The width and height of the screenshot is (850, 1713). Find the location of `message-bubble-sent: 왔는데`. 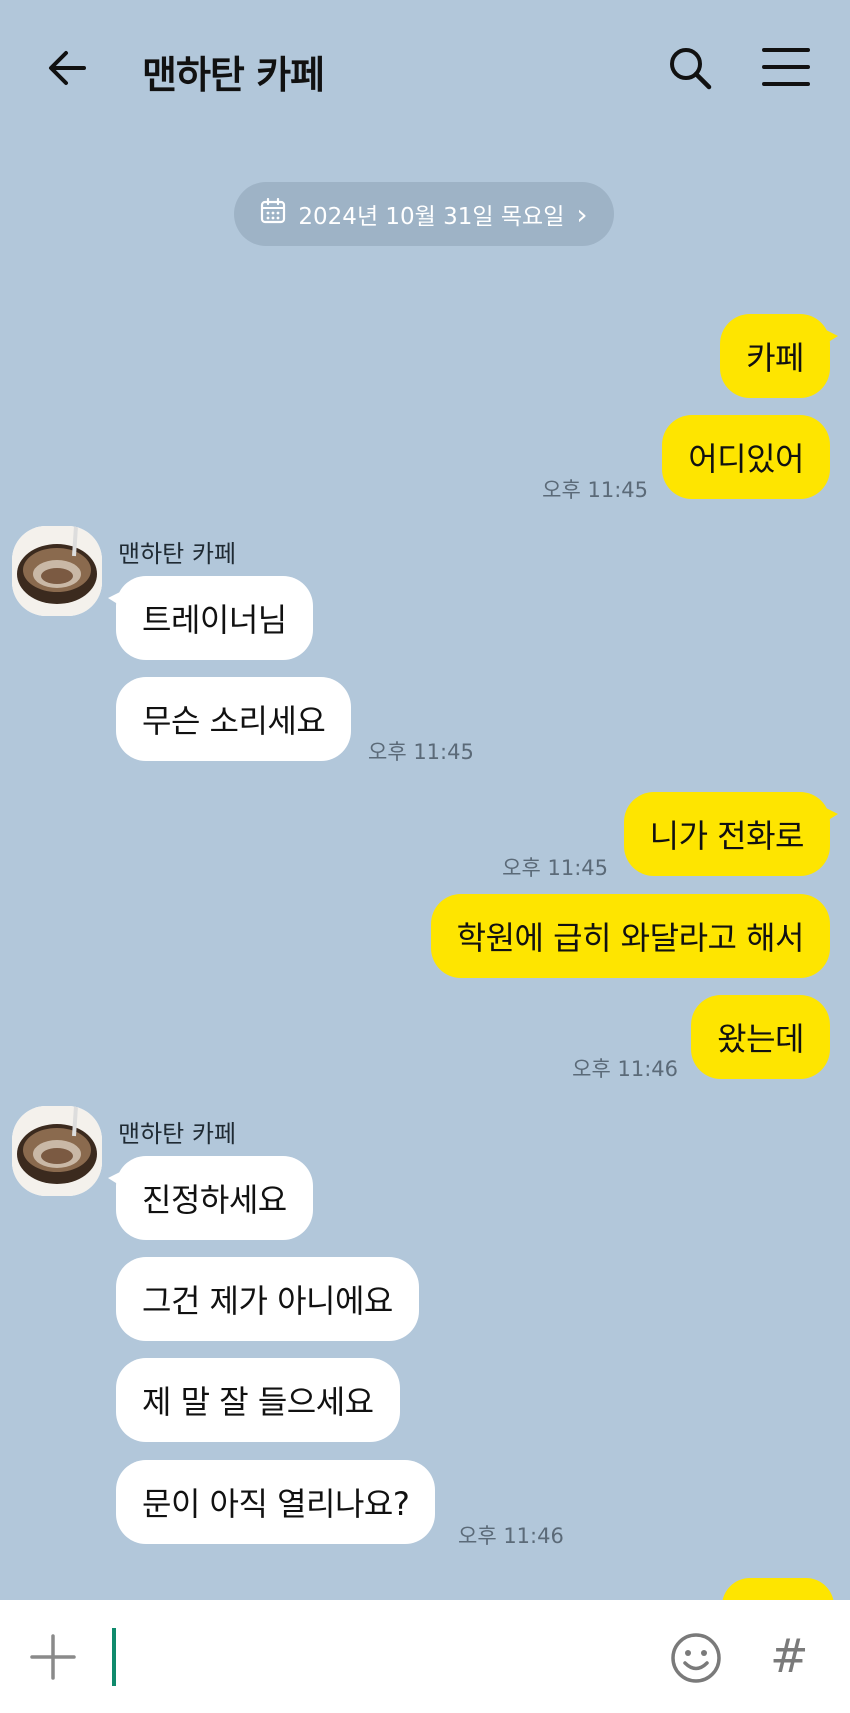

message-bubble-sent: 왔는데 is located at coordinates (760, 1037).